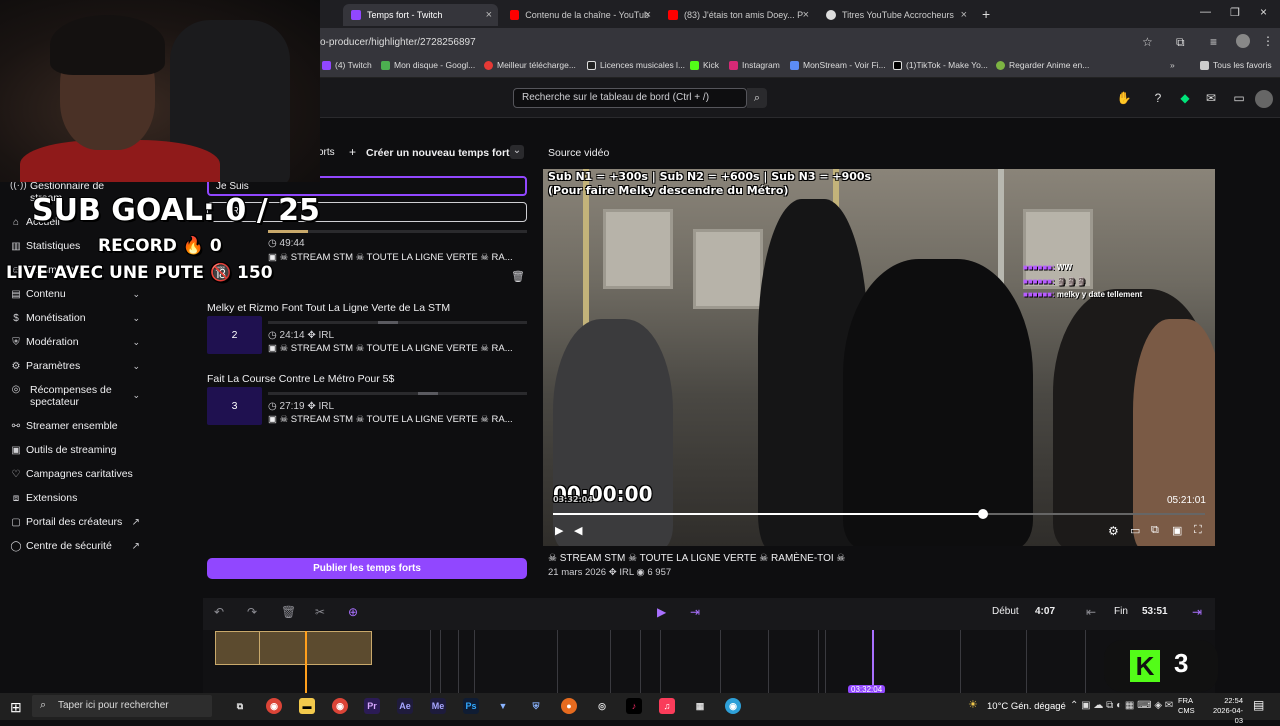  What do you see at coordinates (1124, 98) in the screenshot?
I see `hand-icon: ✋` at bounding box center [1124, 98].